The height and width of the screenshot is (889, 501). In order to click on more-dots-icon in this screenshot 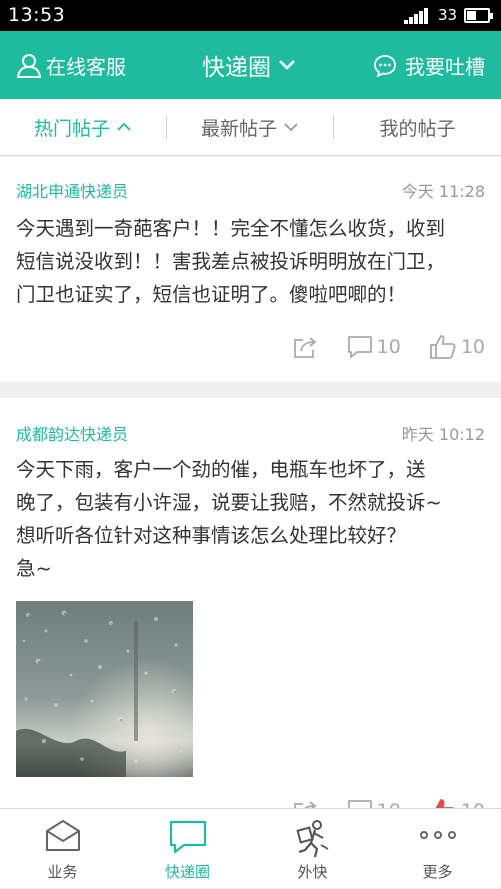, I will do `click(438, 835)`.